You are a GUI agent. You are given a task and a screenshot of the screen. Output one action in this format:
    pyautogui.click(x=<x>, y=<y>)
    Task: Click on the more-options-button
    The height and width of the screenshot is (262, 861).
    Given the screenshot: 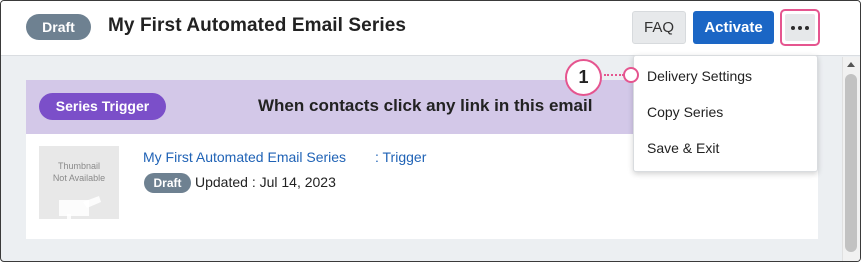 What is the action you would take?
    pyautogui.click(x=800, y=27)
    